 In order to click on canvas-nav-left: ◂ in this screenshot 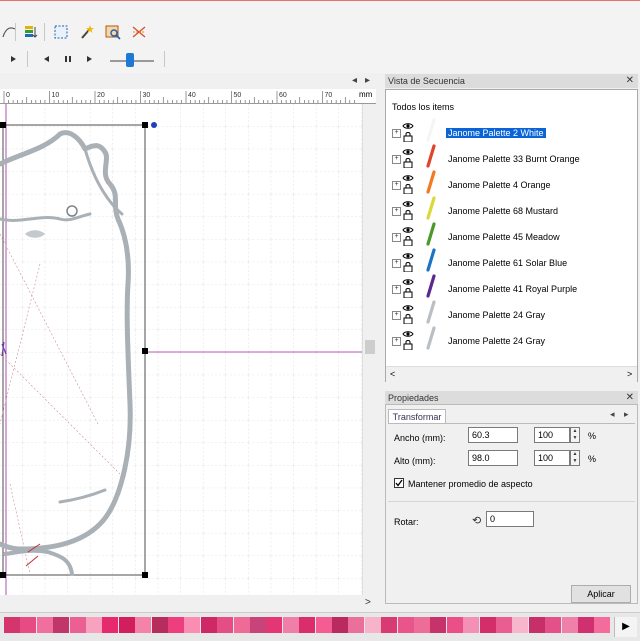, I will do `click(354, 80)`.